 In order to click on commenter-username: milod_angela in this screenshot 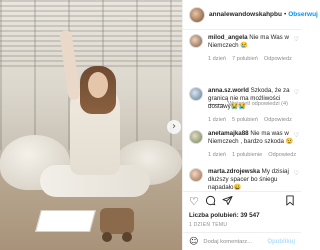, I will do `click(228, 37)`.